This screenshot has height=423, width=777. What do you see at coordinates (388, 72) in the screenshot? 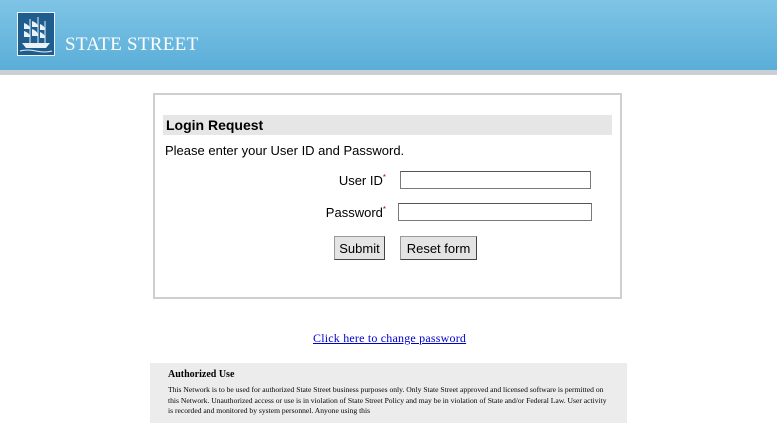
I see `header-divider` at bounding box center [388, 72].